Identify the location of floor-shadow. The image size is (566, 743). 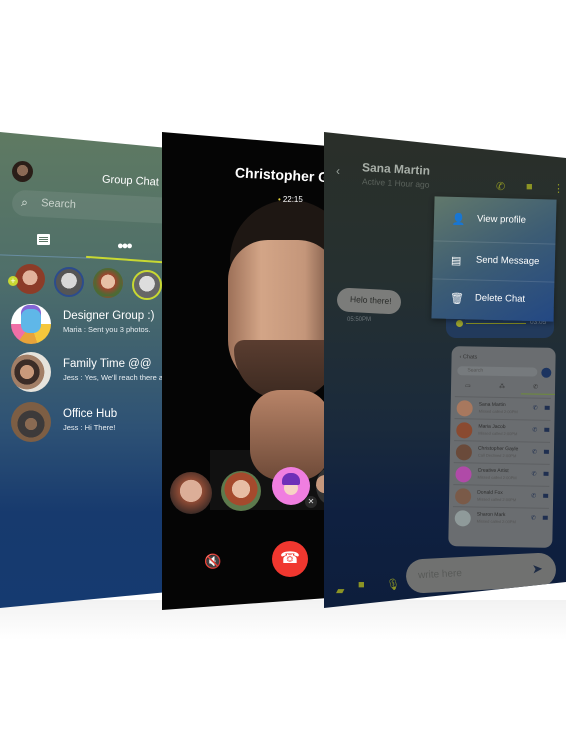
(283, 620).